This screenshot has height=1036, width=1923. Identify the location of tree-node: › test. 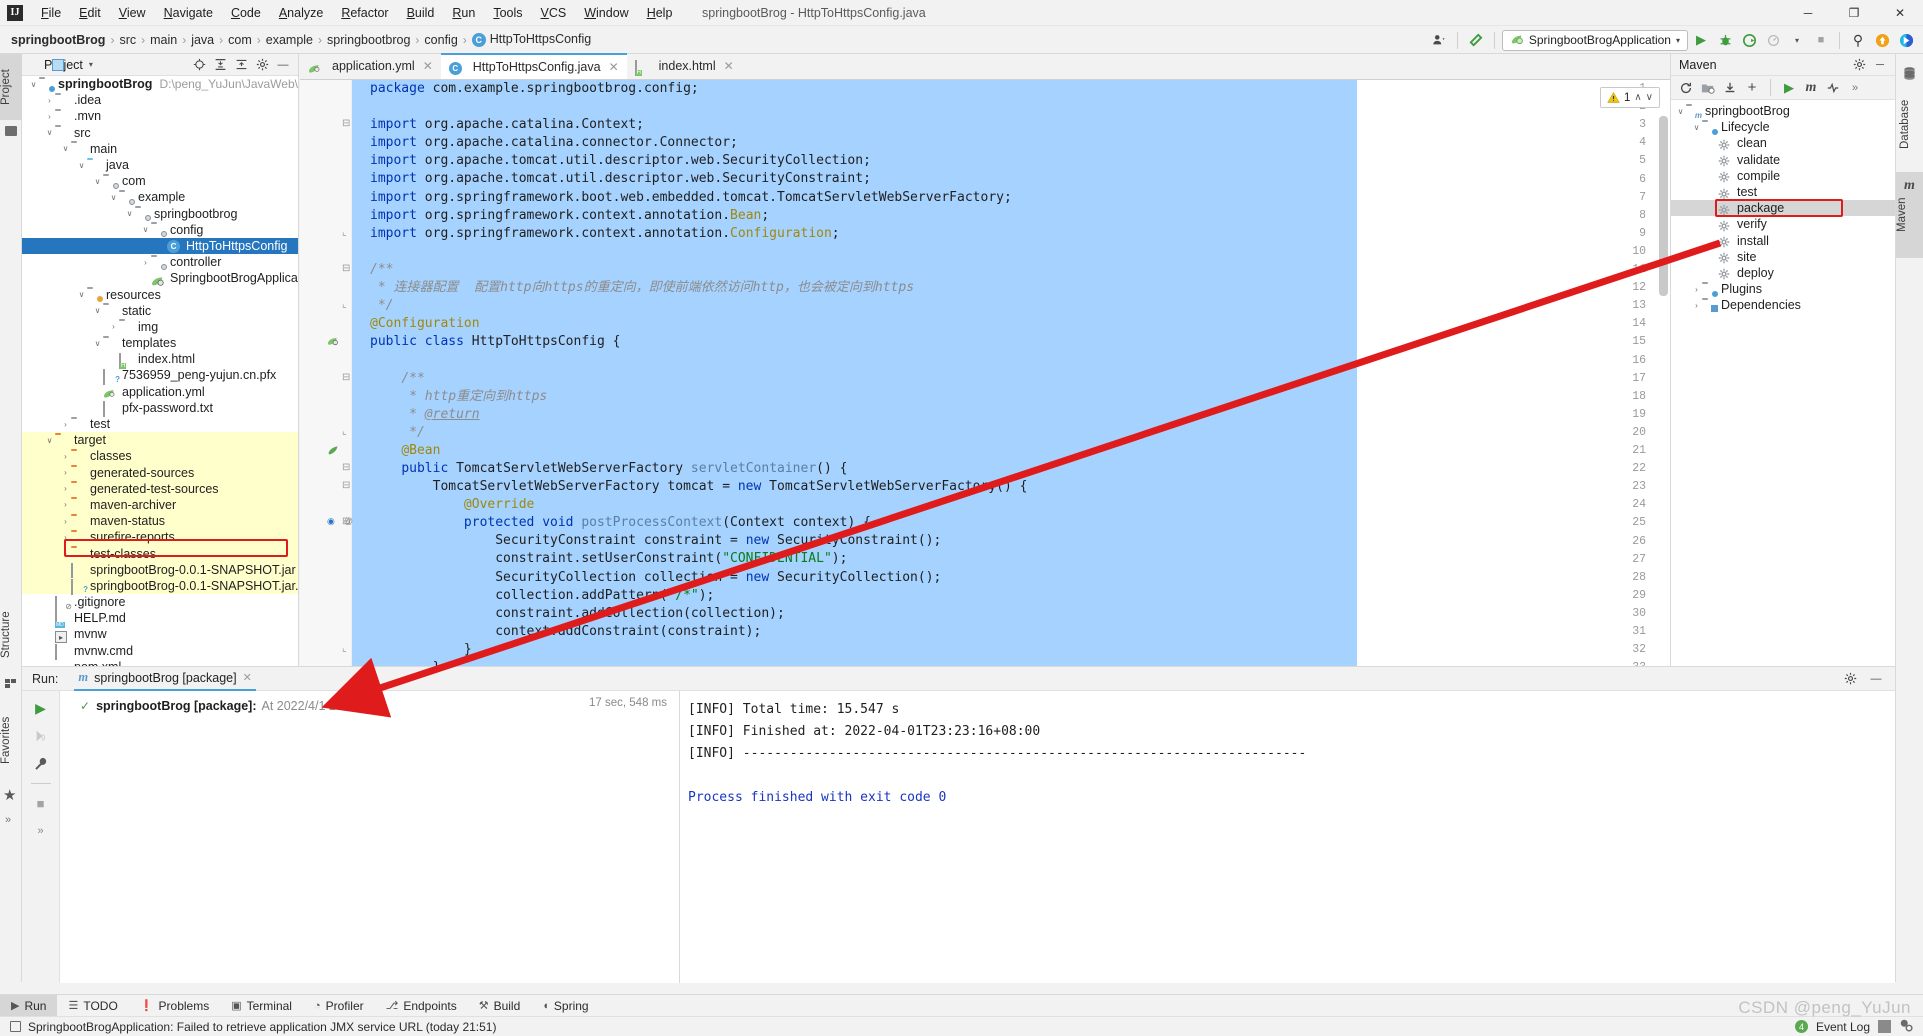
(160, 424).